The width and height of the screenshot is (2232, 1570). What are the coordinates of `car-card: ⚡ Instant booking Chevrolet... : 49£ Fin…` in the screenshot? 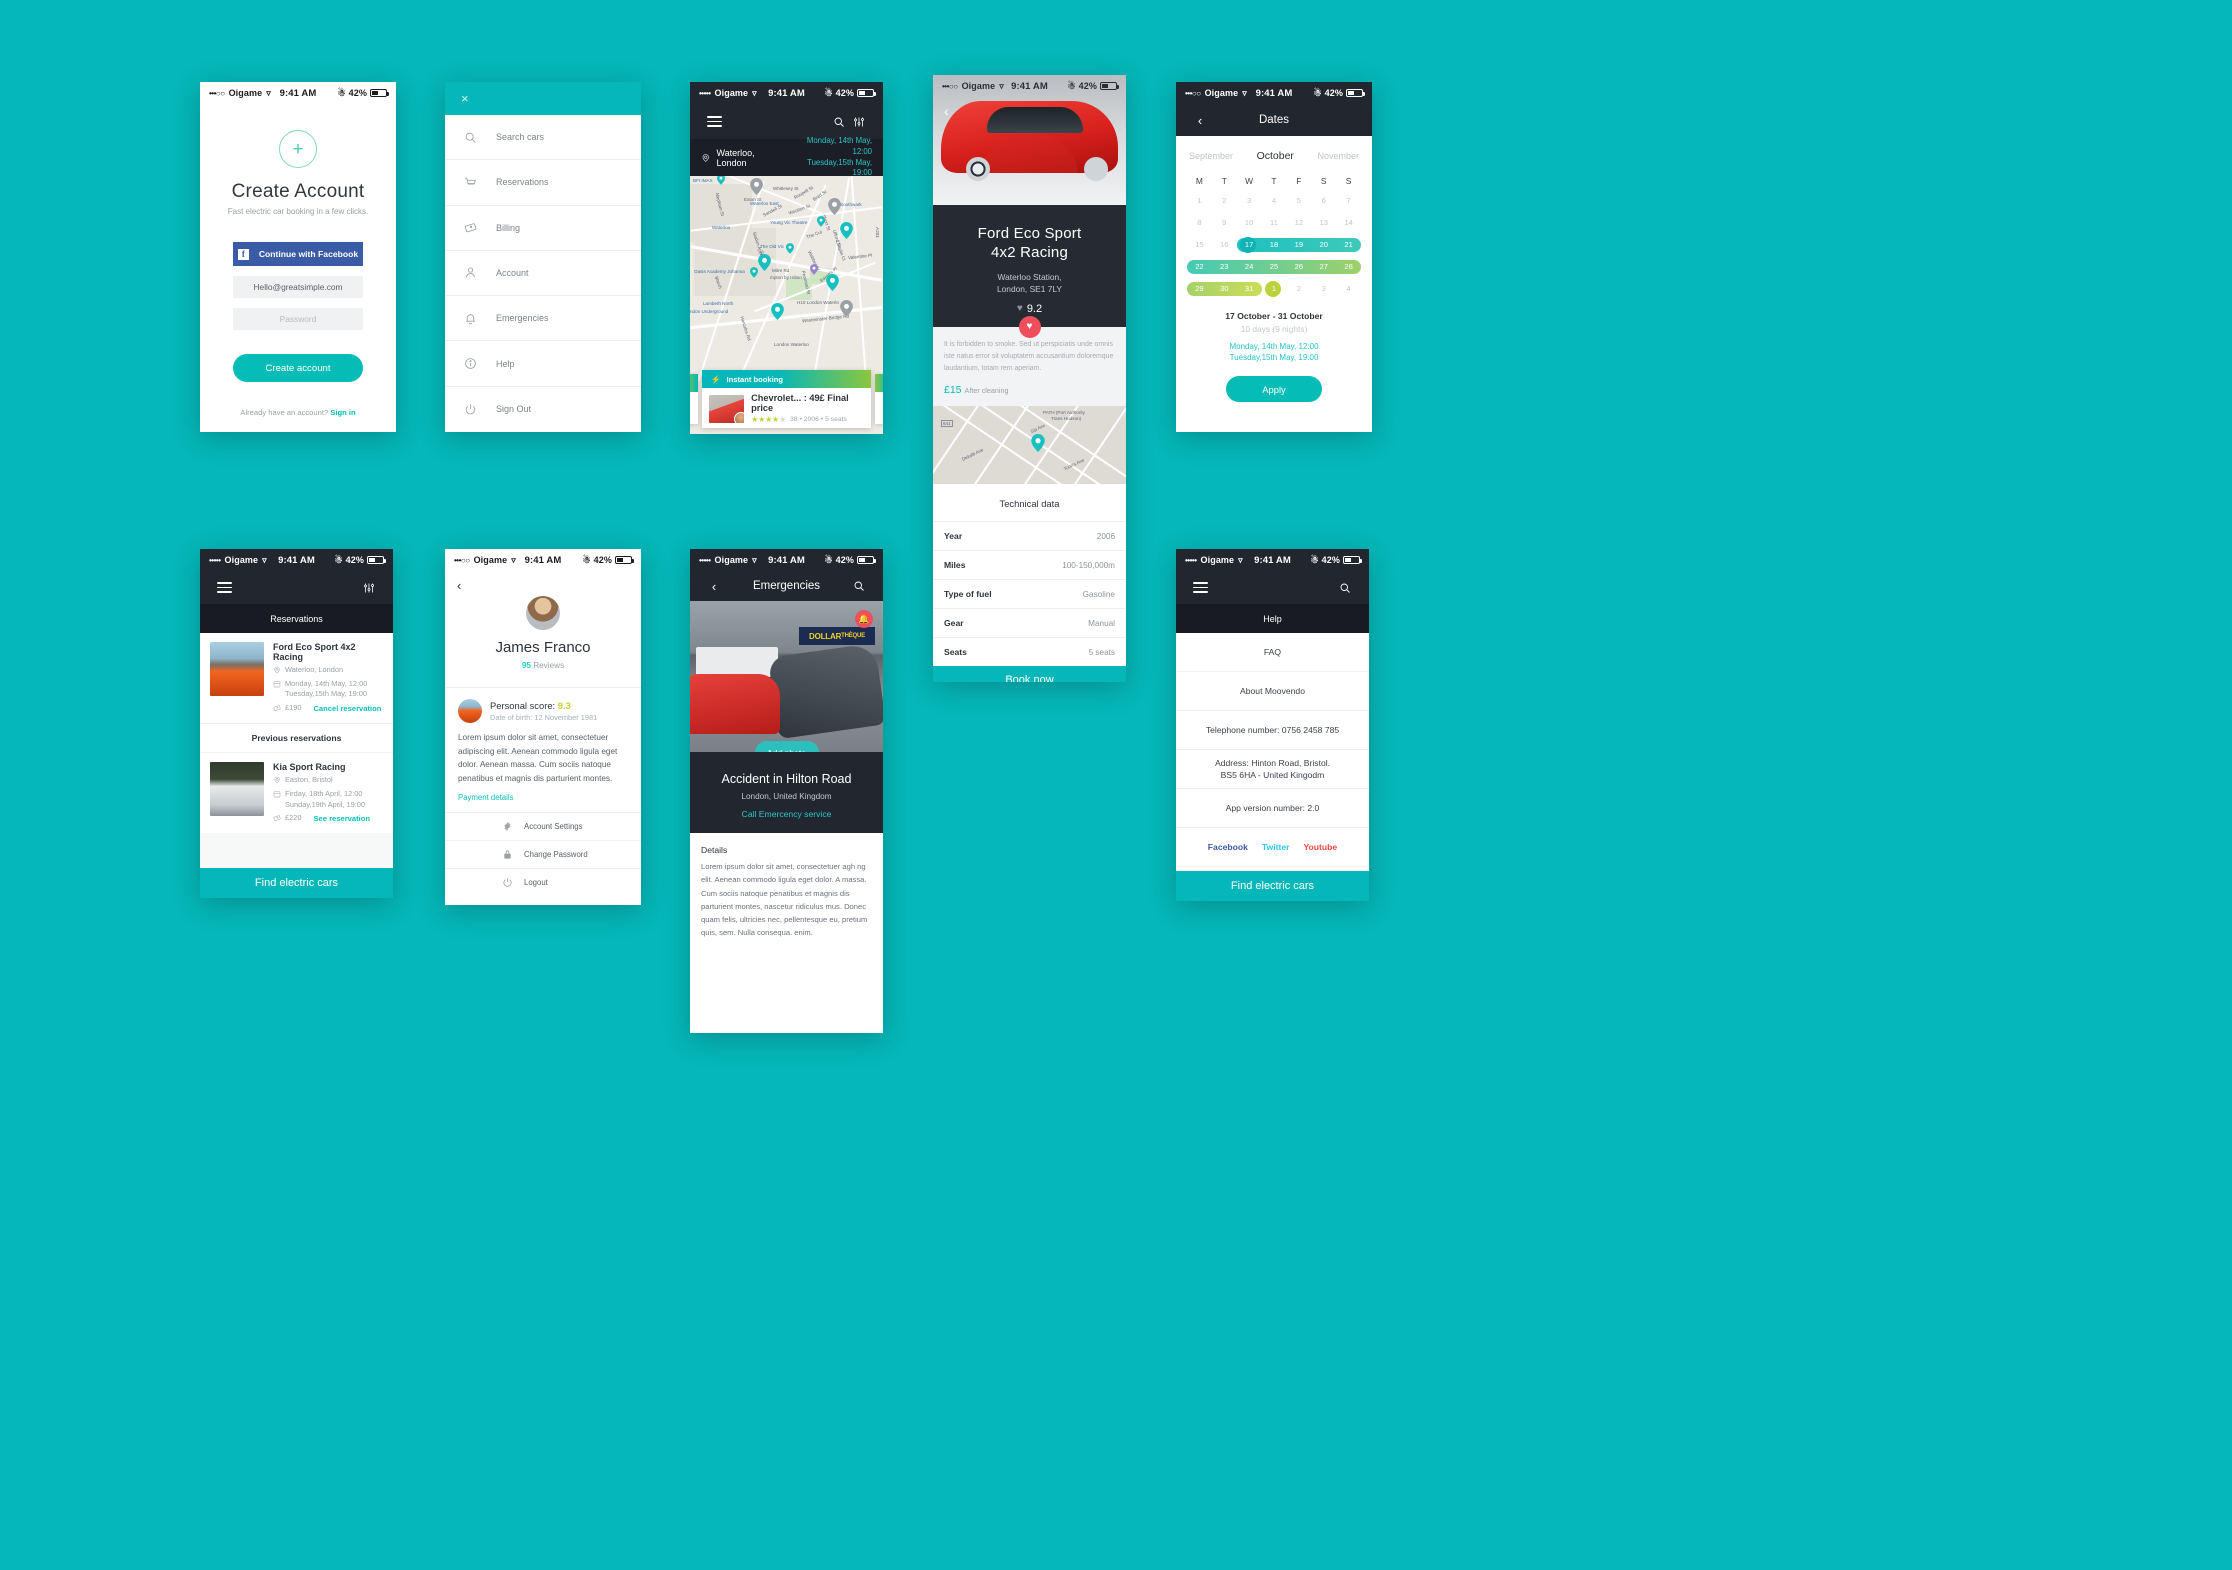 It's located at (786, 399).